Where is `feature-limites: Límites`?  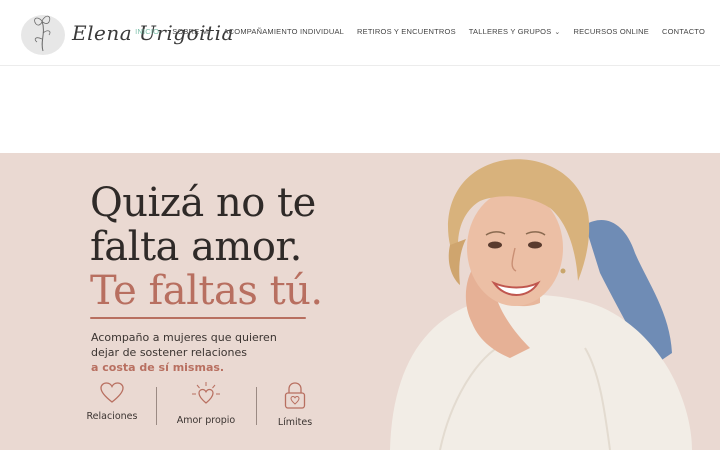
feature-limites: Límites is located at coordinates (295, 404).